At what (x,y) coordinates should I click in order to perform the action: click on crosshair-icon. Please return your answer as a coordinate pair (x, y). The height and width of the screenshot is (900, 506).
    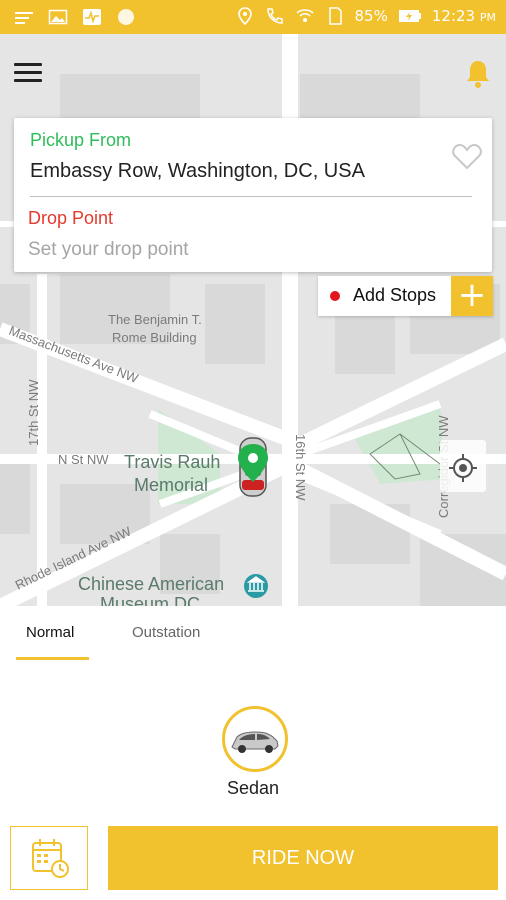
    Looking at the image, I should click on (463, 468).